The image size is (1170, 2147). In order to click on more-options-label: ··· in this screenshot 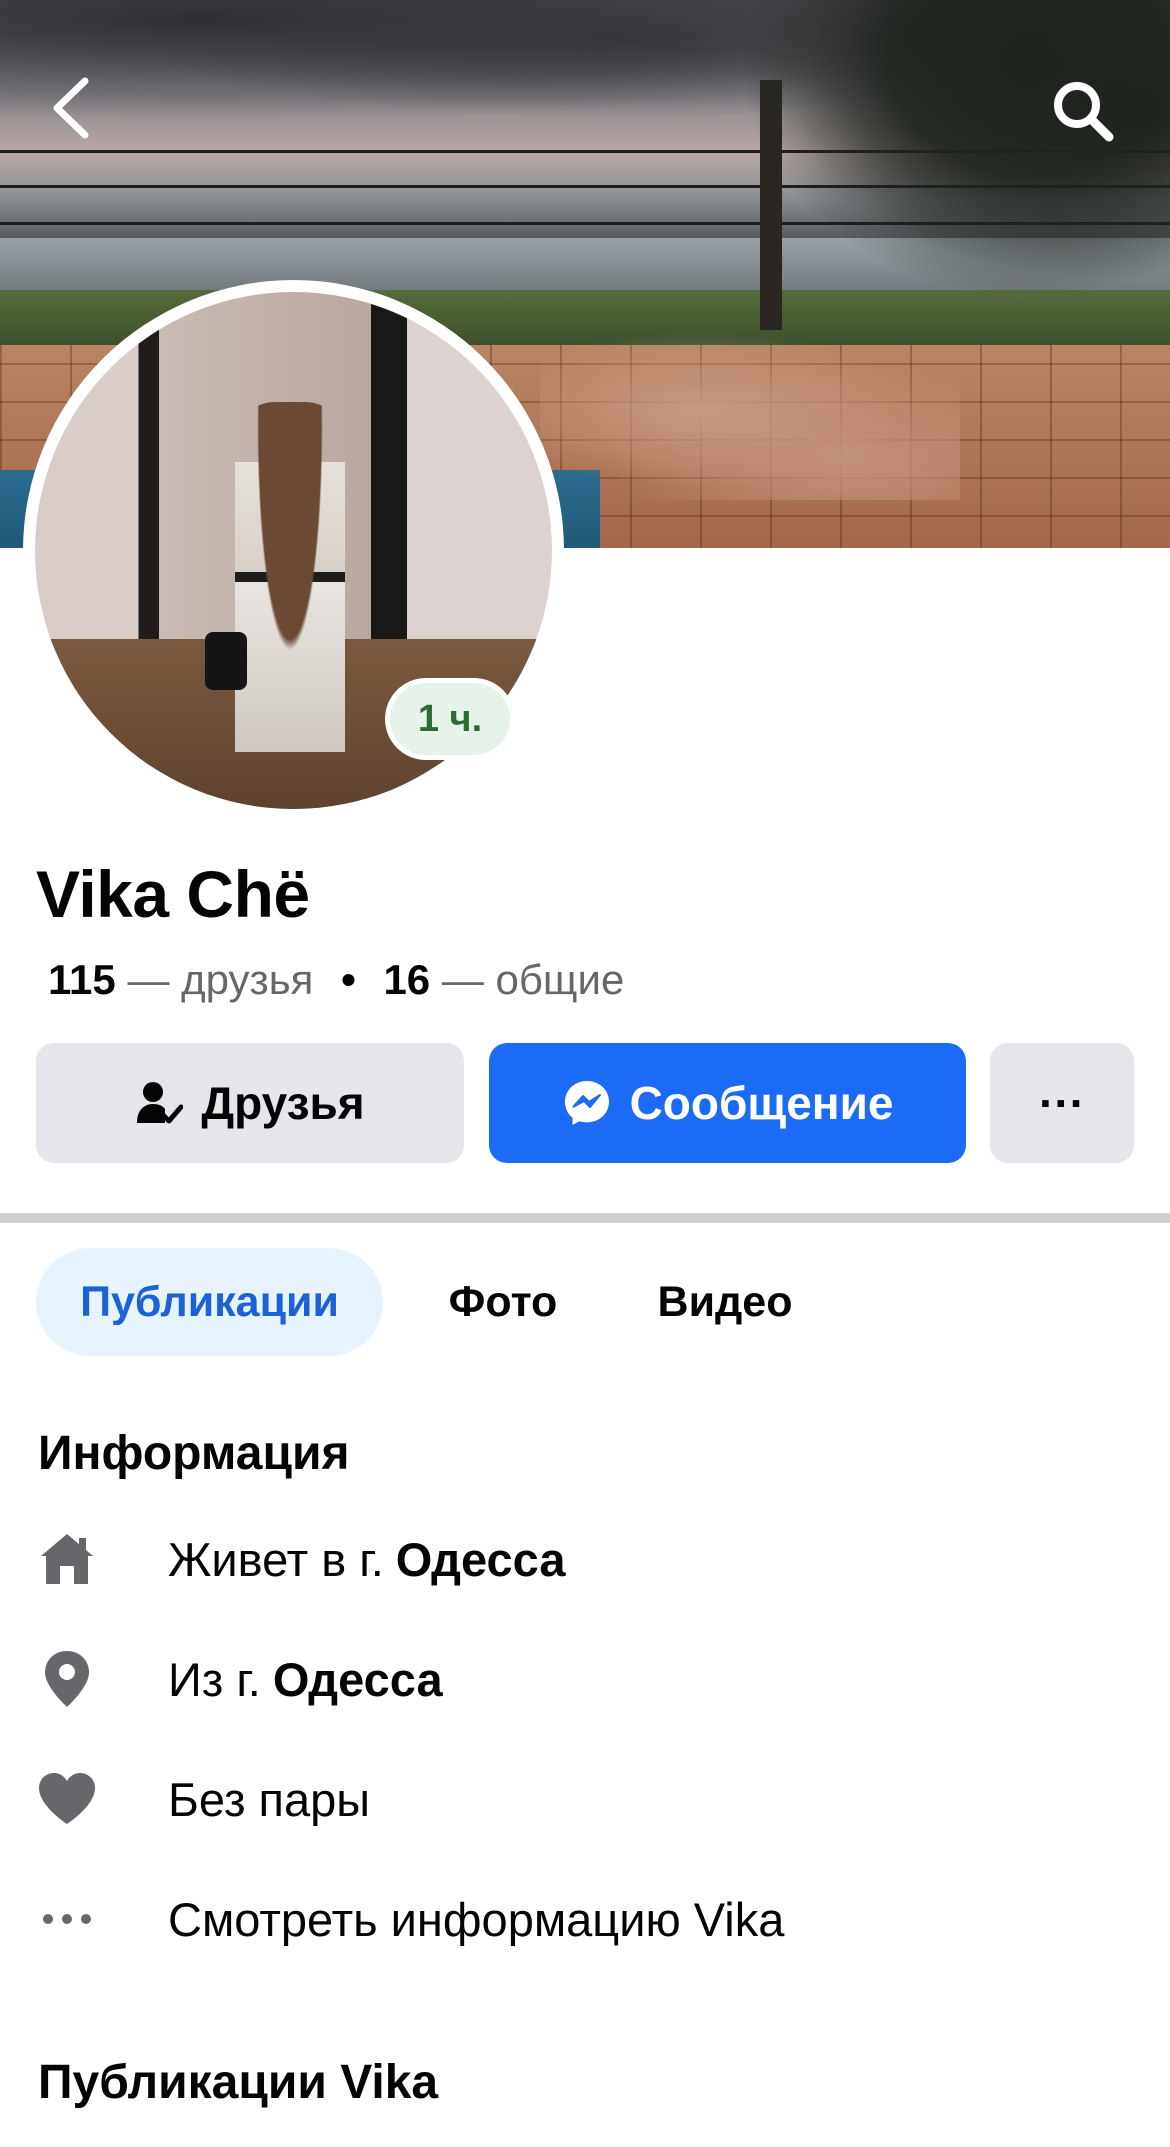, I will do `click(1062, 1103)`.